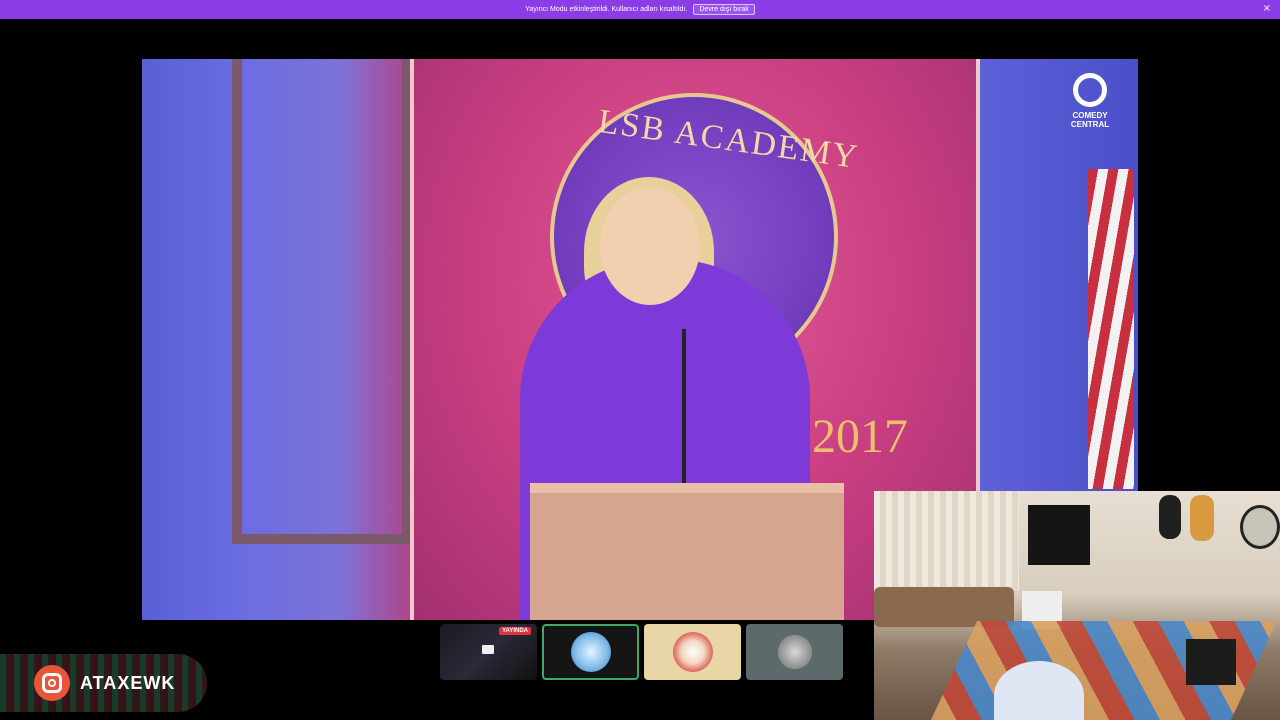 This screenshot has height=720, width=1280. Describe the element at coordinates (1211, 662) in the screenshot. I see `amplifier` at that location.